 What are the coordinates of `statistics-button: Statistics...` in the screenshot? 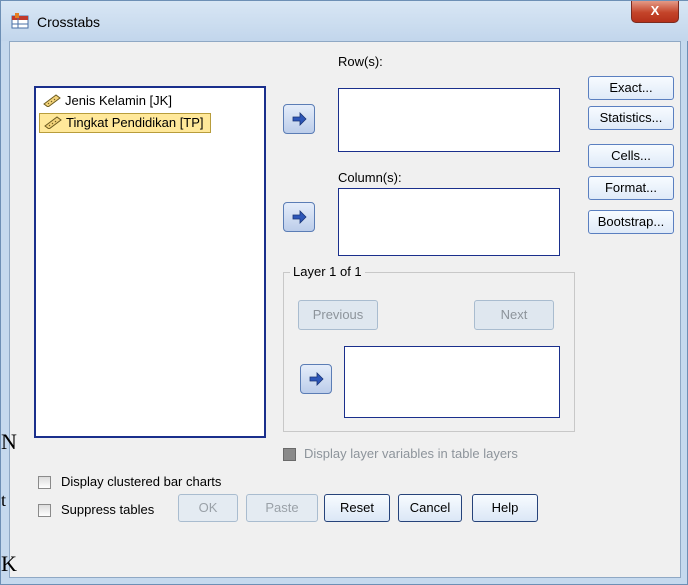 It's located at (631, 118).